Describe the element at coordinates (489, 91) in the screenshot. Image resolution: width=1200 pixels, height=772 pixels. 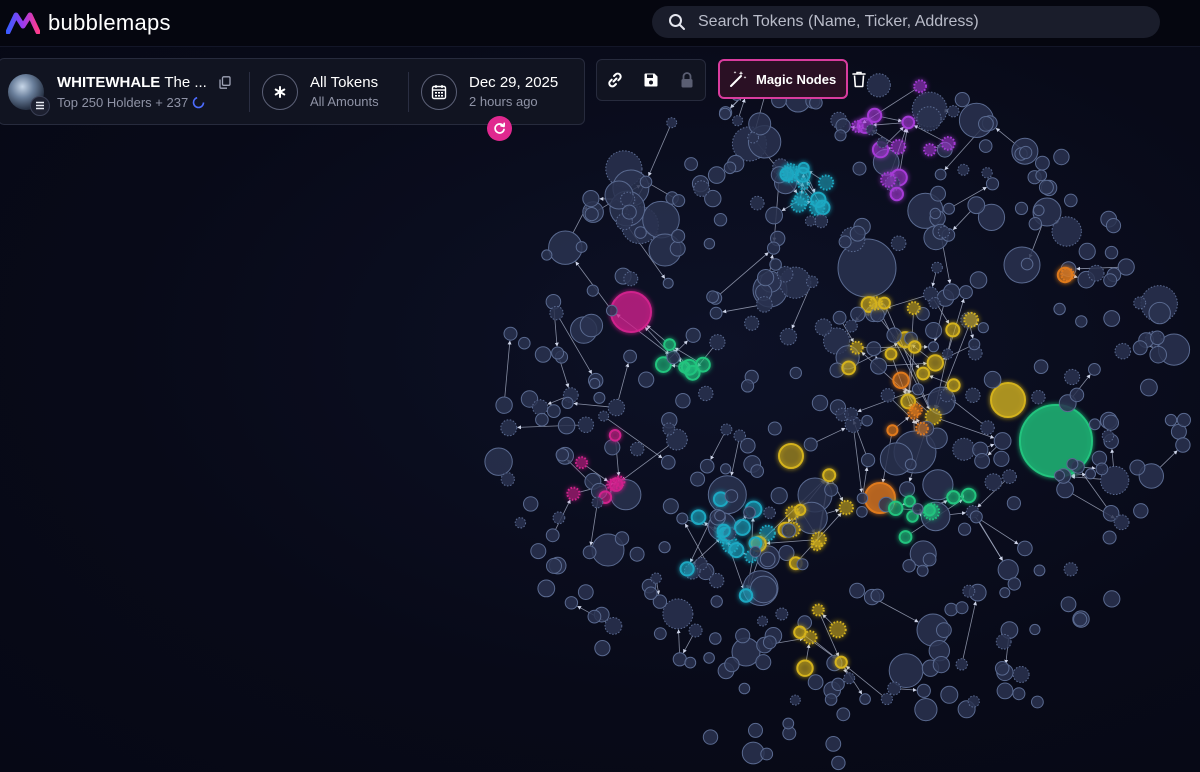
I see `date-filter: Dec 29, 2025 2 hours ago` at that location.